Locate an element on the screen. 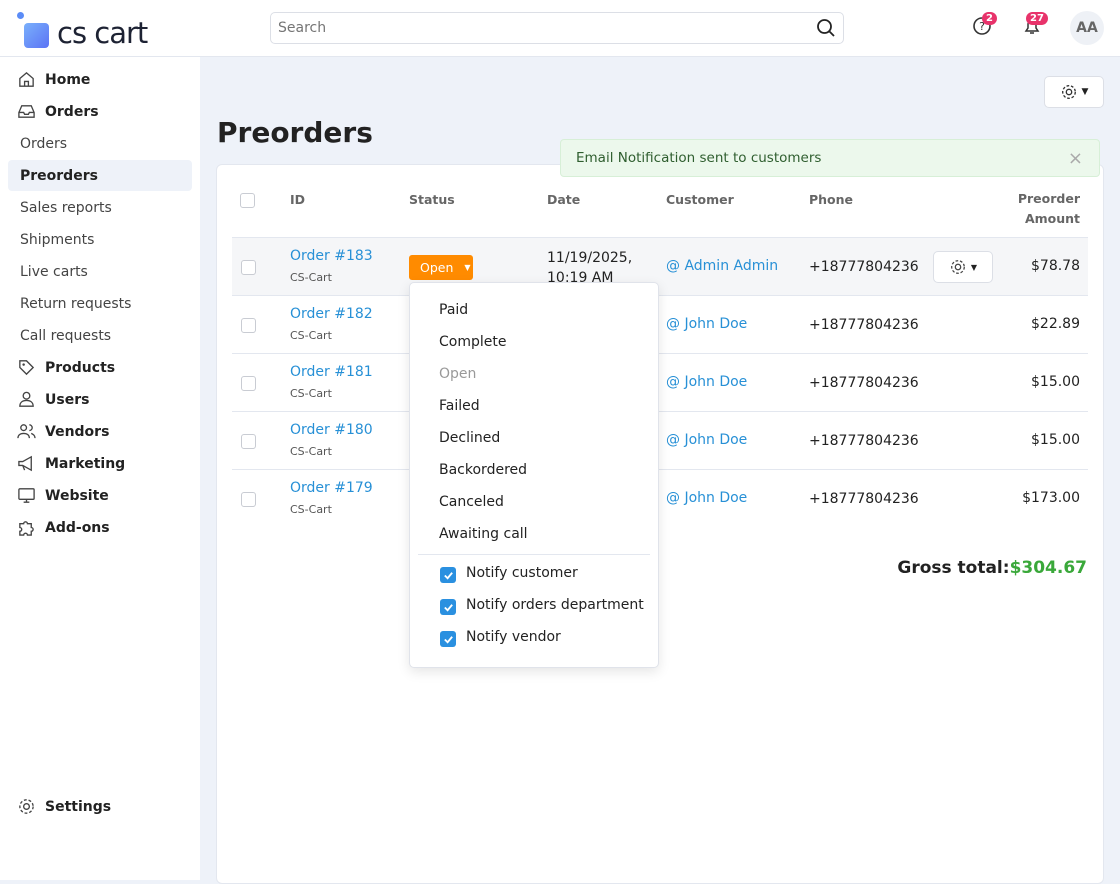  sidebar-item-sales-reports: Sales reports is located at coordinates (100, 207).